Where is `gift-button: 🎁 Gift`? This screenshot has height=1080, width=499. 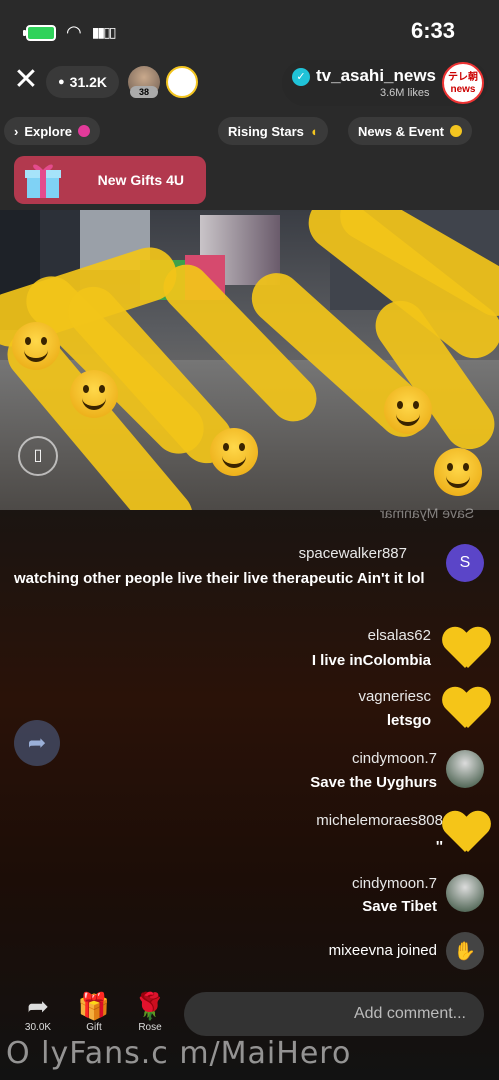
gift-button: 🎁 Gift is located at coordinates (94, 1011).